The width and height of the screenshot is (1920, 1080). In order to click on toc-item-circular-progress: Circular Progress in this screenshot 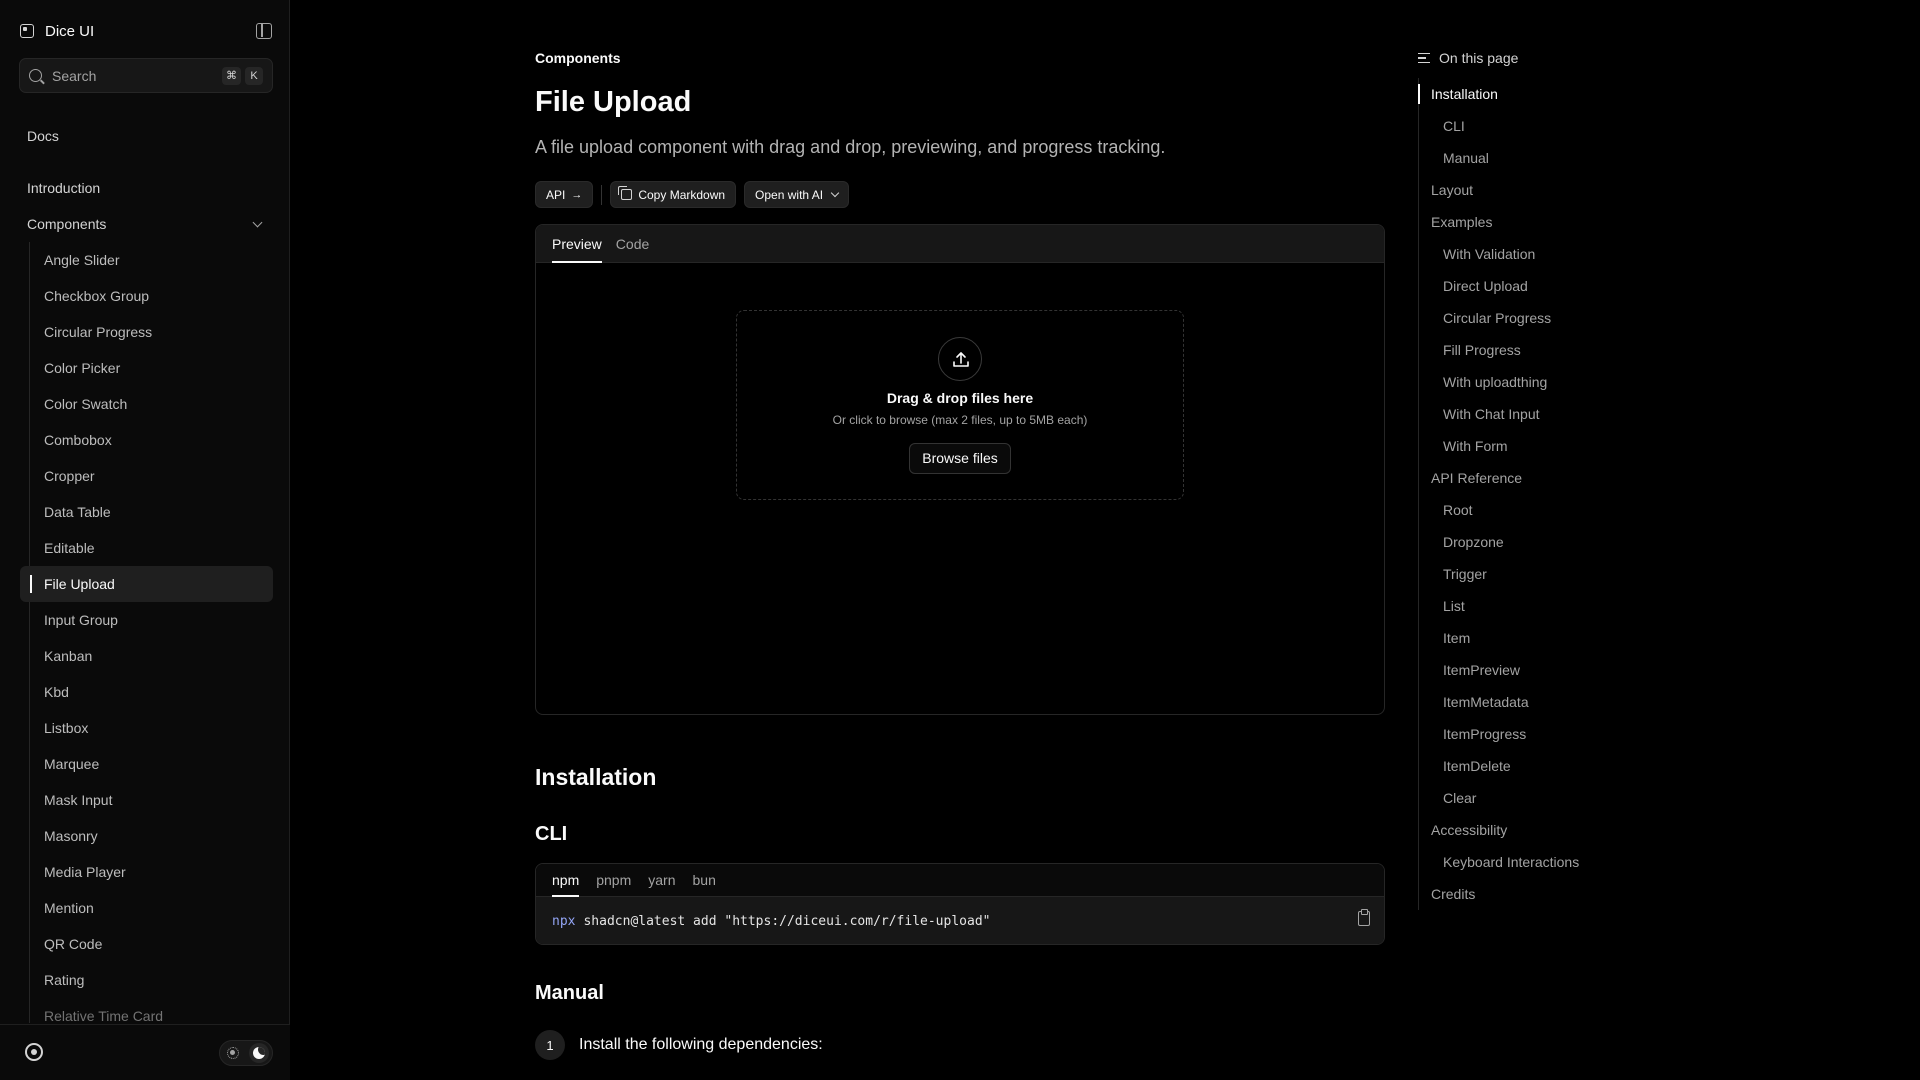, I will do `click(1538, 318)`.